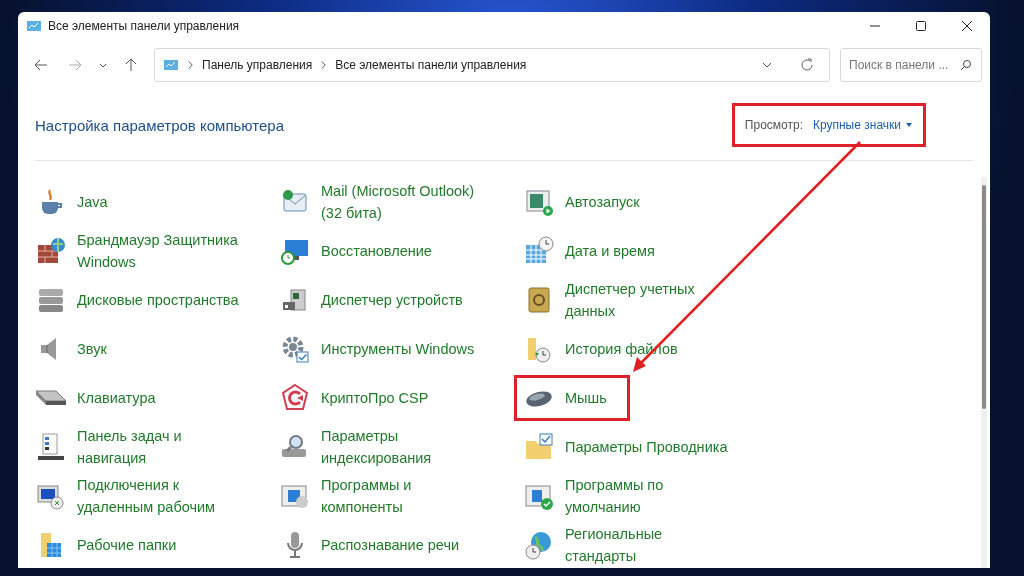 The width and height of the screenshot is (1024, 576). What do you see at coordinates (378, 299) in the screenshot?
I see `control-panel-item: Диспетчер устройств` at bounding box center [378, 299].